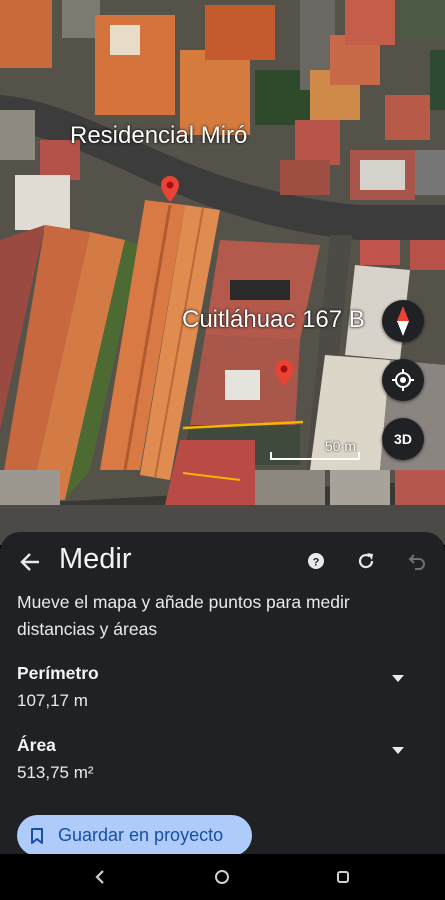  I want to click on perimeter-row: Perímetro 107,17 m, so click(222, 693).